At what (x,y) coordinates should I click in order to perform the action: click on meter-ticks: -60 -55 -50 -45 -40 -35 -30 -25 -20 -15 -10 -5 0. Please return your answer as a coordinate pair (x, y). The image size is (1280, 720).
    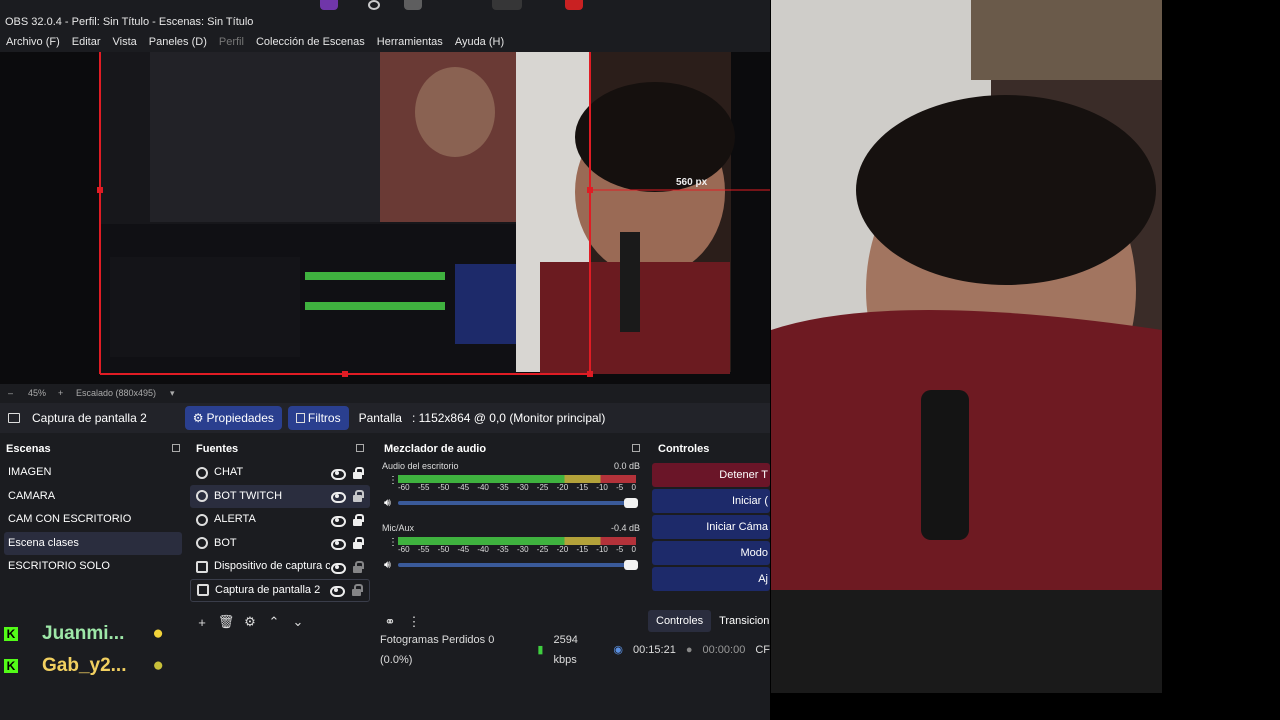
    Looking at the image, I should click on (517, 549).